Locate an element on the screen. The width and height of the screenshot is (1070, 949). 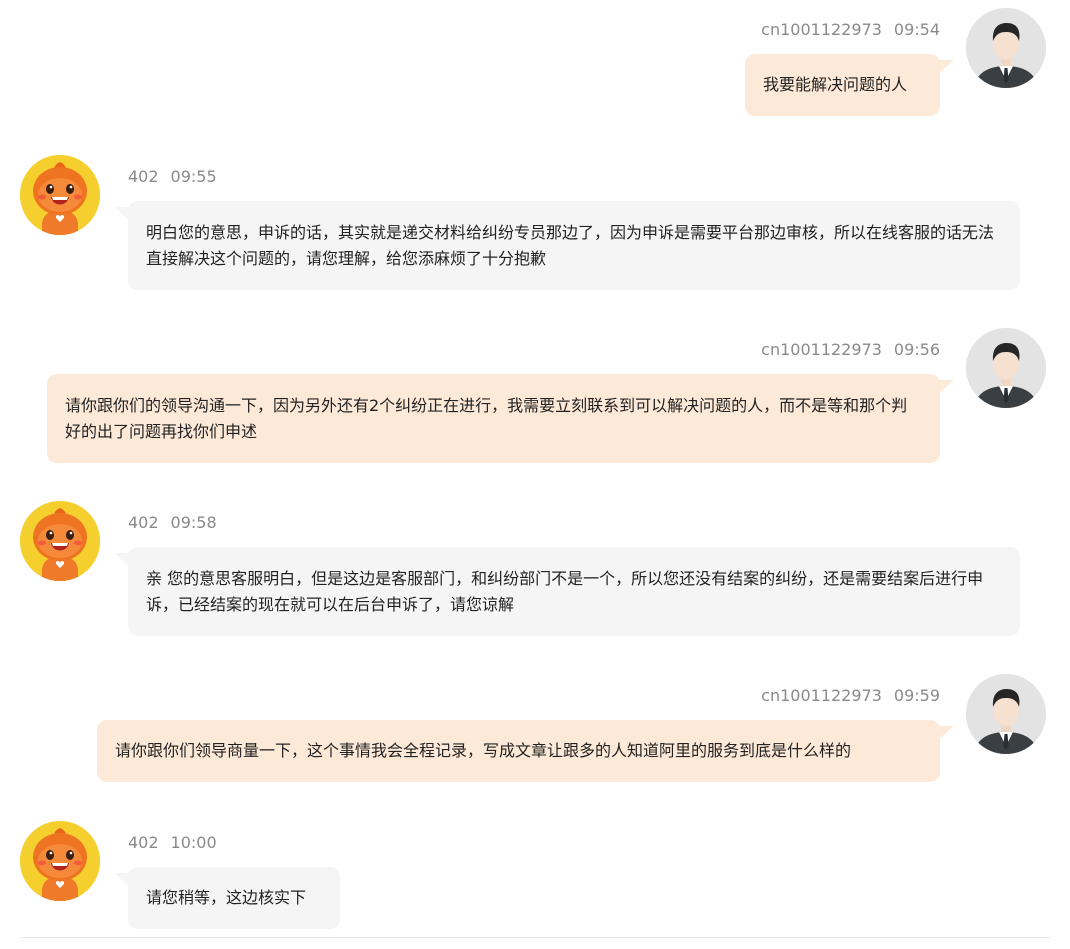
message-text: 请您稍等，这边核实下 is located at coordinates (226, 897).